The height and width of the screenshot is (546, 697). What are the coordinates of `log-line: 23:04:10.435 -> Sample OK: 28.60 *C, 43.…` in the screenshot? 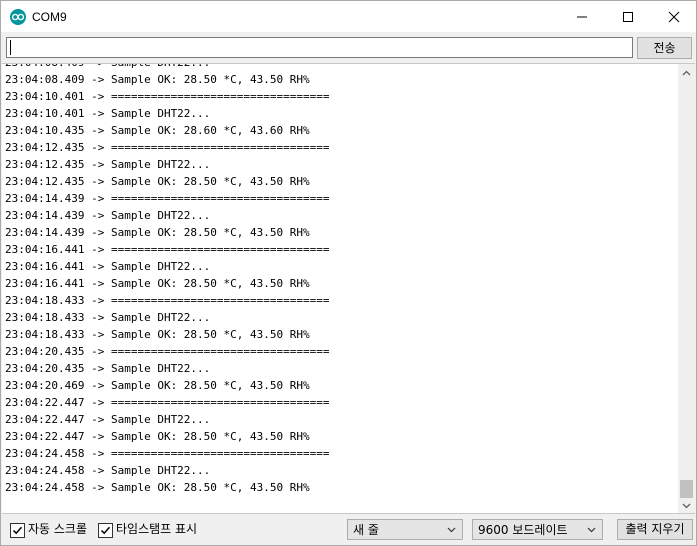 It's located at (157, 130).